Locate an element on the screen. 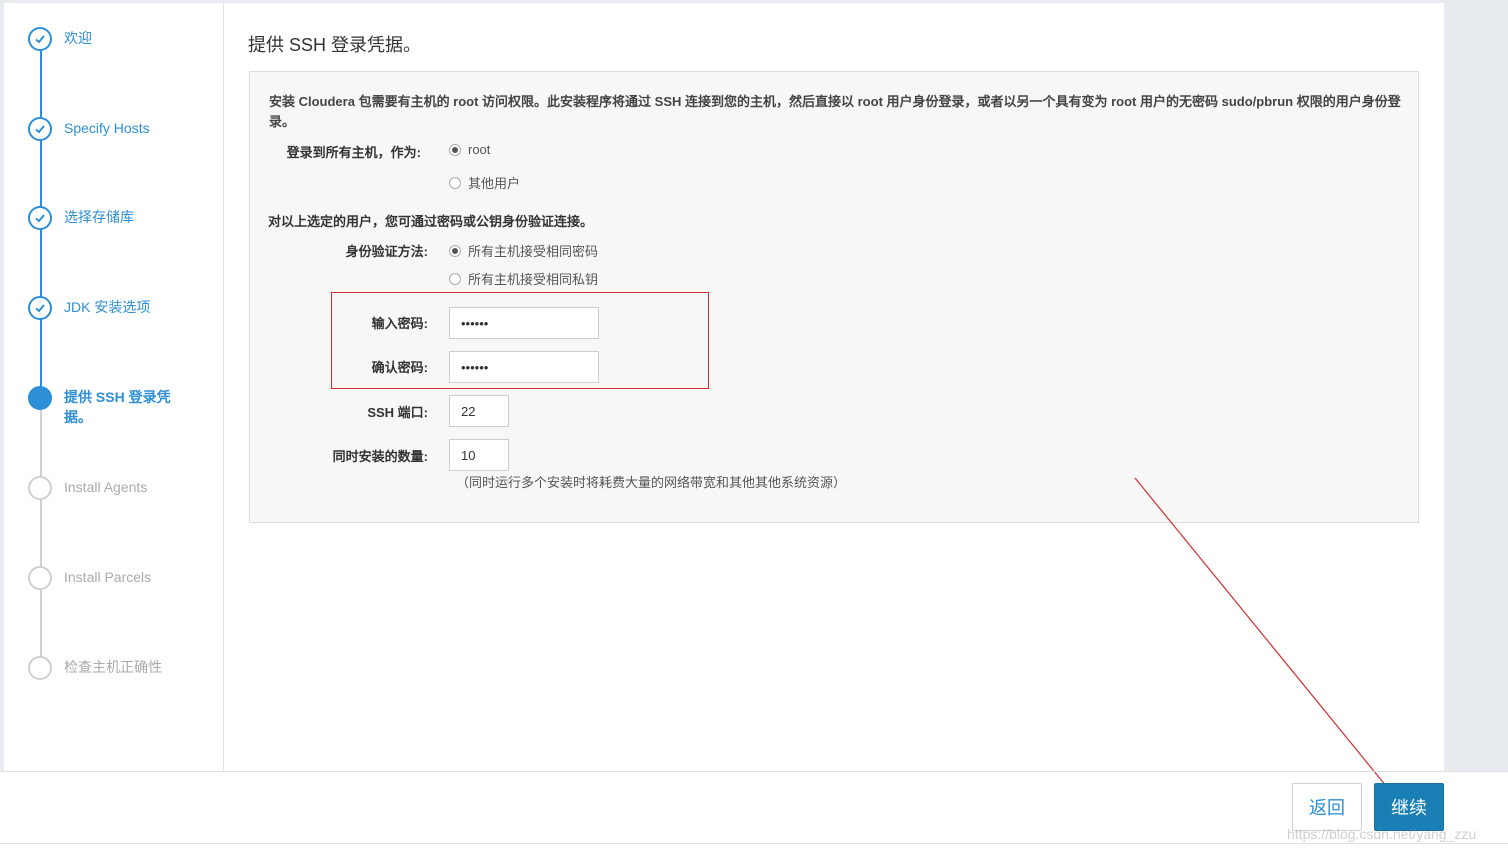 Image resolution: width=1508 pixels, height=852 pixels. login-other-user-radio: 其他用户 is located at coordinates (484, 182).